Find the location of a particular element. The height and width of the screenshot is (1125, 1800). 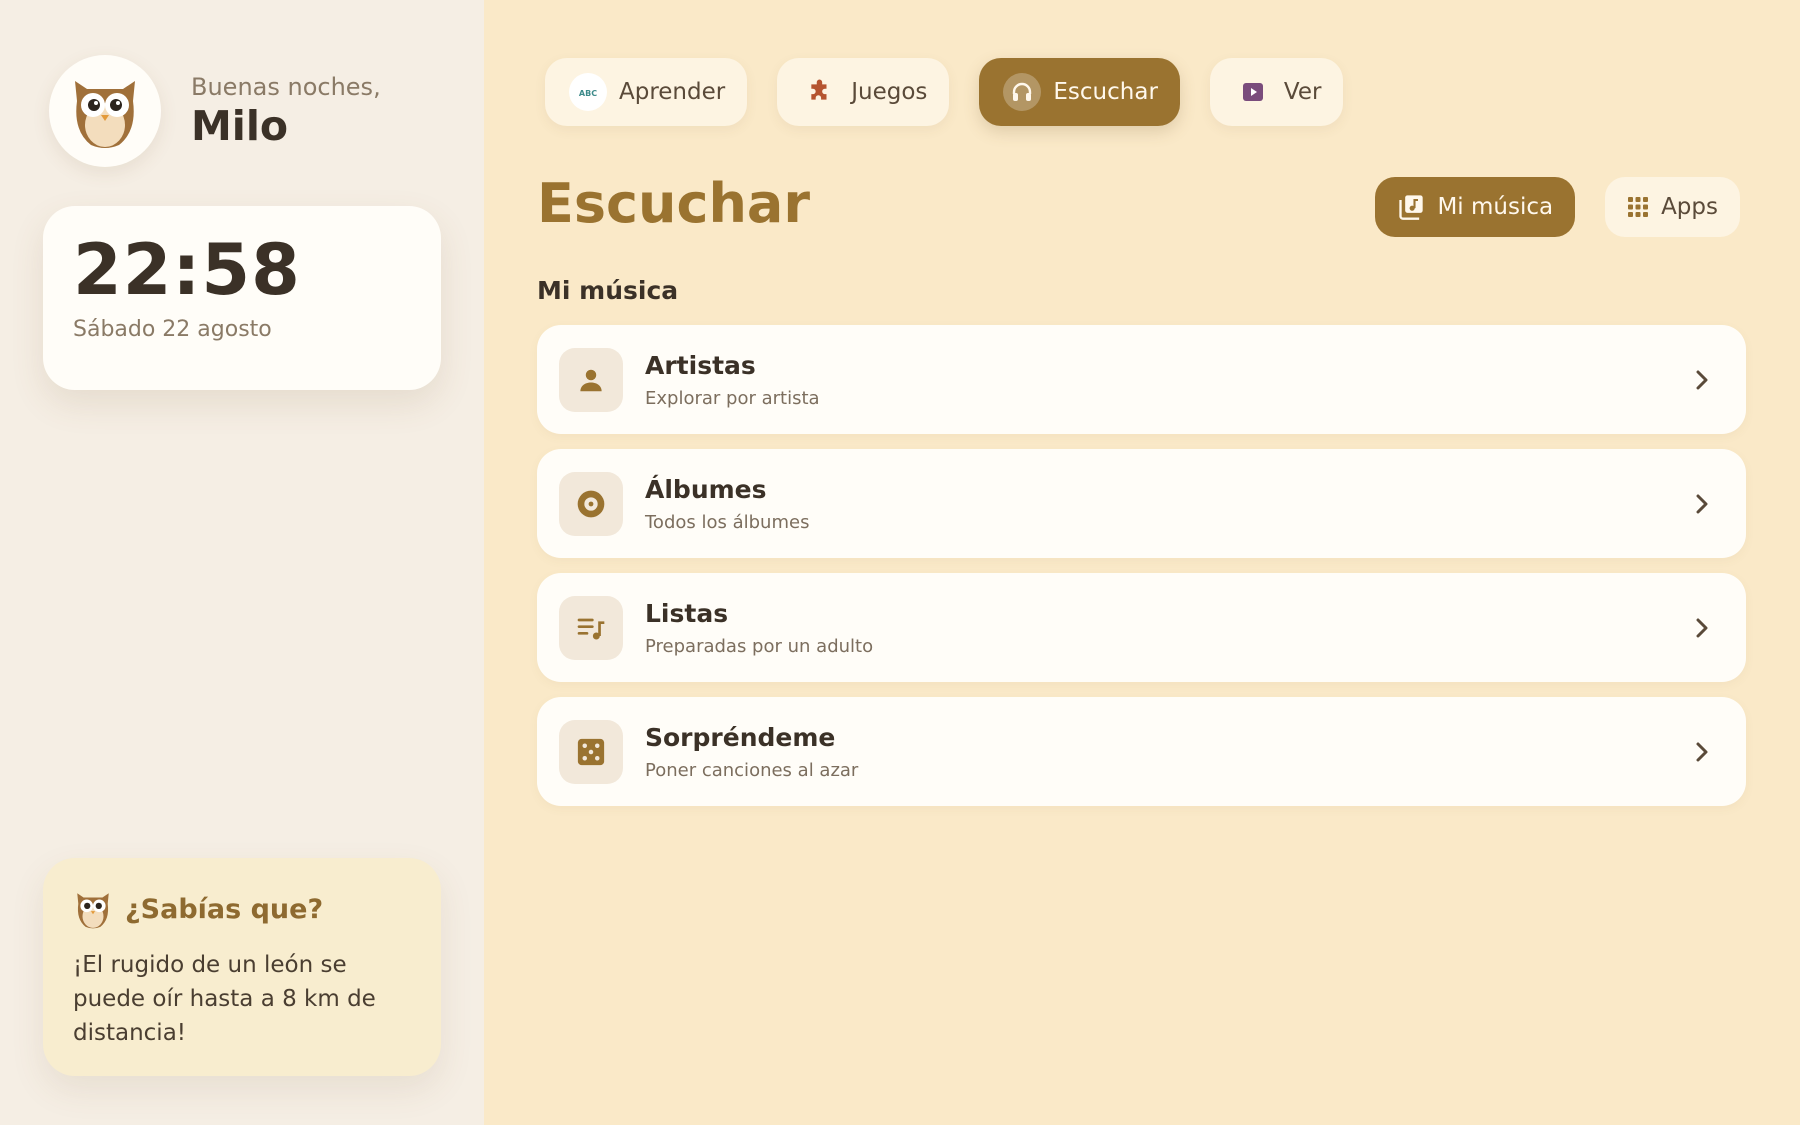

list-item-listas: Listas Preparadas por un adulto is located at coordinates (1141, 627).